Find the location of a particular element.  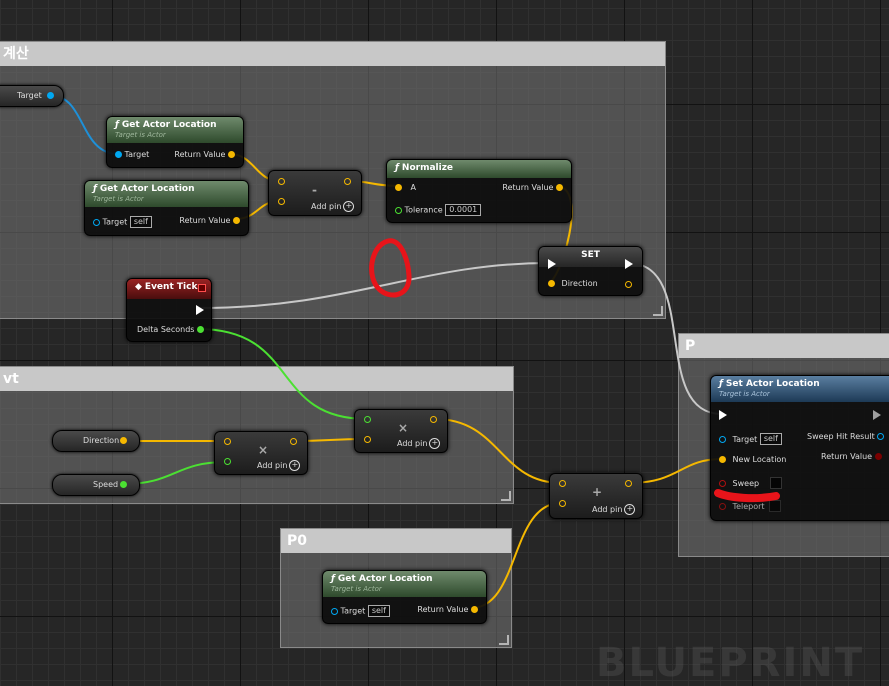

node-title: SET is located at coordinates (590, 255).